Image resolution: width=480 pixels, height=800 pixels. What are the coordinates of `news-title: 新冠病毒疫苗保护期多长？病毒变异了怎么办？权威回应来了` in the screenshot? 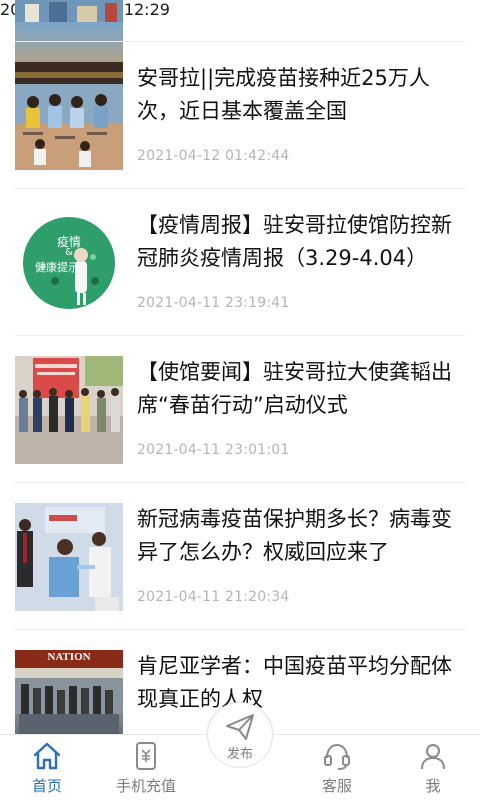 It's located at (294, 535).